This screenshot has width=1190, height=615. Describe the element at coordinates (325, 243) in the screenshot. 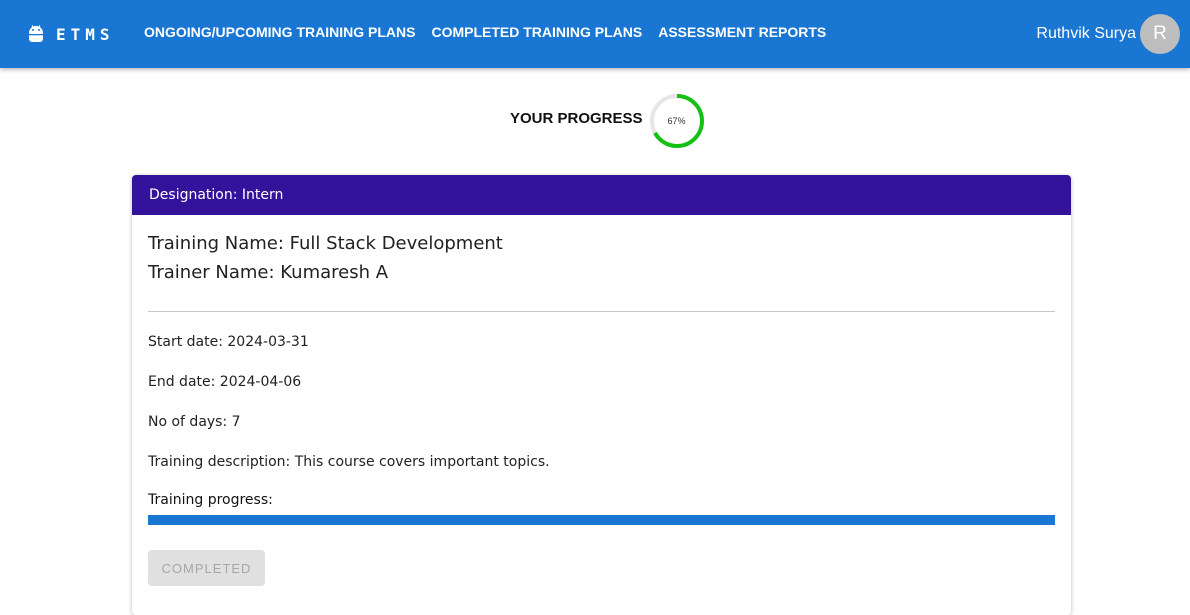

I see `training-name: Training Name: Full Stack Development` at that location.